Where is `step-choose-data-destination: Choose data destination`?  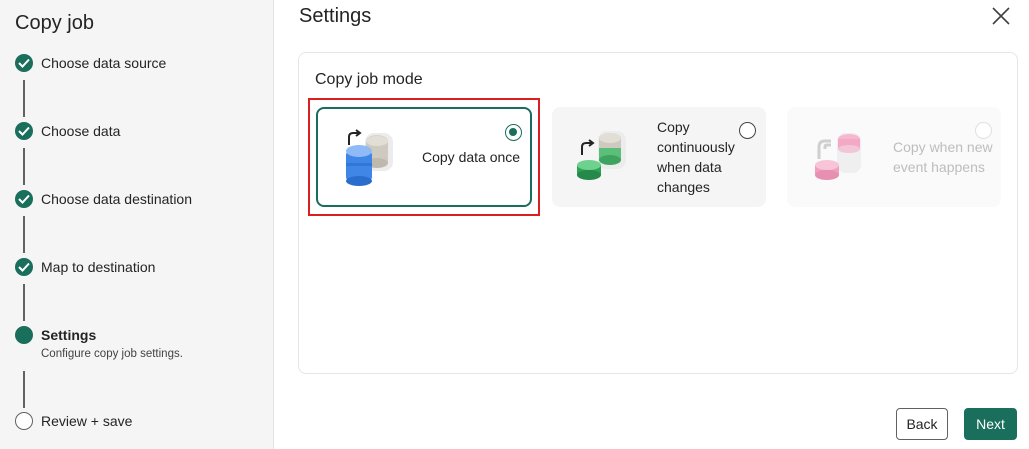
step-choose-data-destination: Choose data destination is located at coordinates (103, 199).